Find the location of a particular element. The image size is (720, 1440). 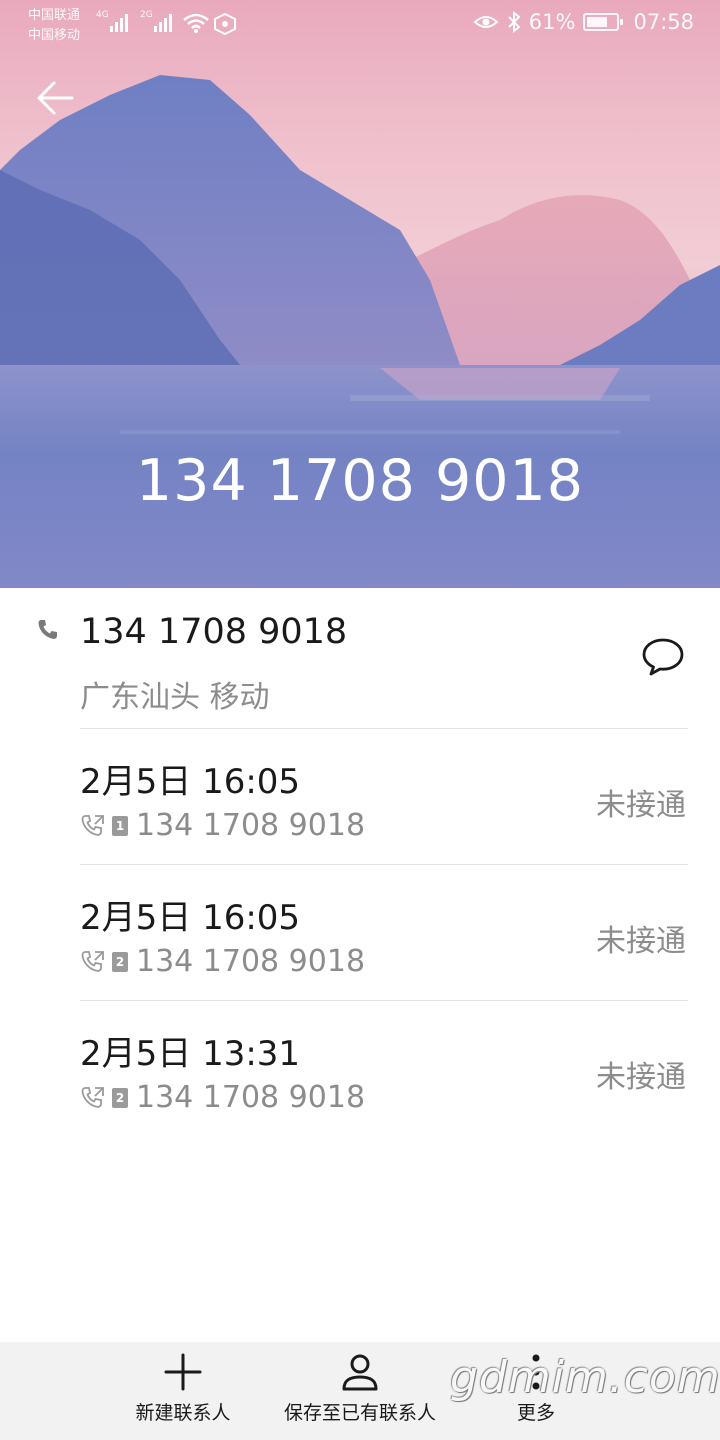

bluetooth-icon is located at coordinates (514, 22).